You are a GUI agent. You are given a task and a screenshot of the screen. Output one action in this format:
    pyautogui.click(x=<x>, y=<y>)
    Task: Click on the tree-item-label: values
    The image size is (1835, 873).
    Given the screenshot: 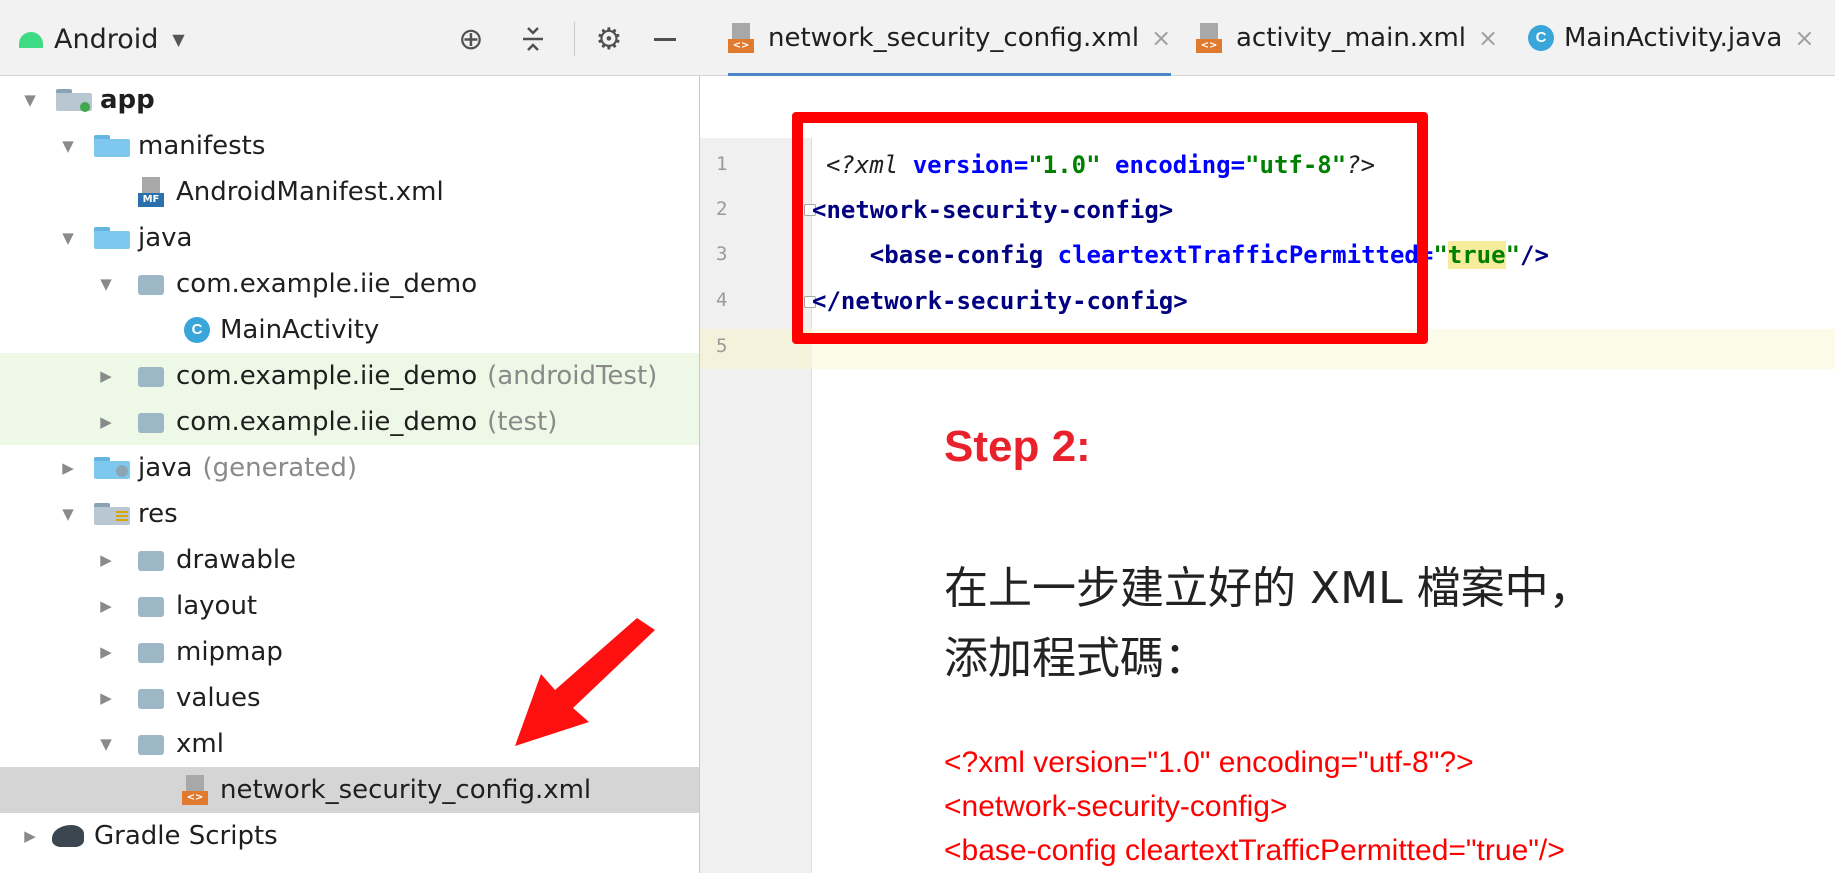 What is the action you would take?
    pyautogui.click(x=218, y=698)
    